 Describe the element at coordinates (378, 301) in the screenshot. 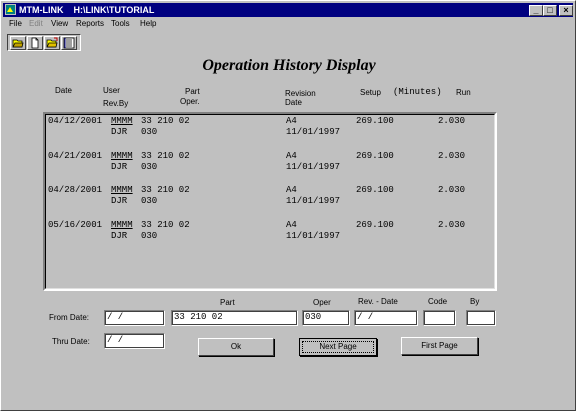

I see `rev-date-label: Rev. - Date` at that location.